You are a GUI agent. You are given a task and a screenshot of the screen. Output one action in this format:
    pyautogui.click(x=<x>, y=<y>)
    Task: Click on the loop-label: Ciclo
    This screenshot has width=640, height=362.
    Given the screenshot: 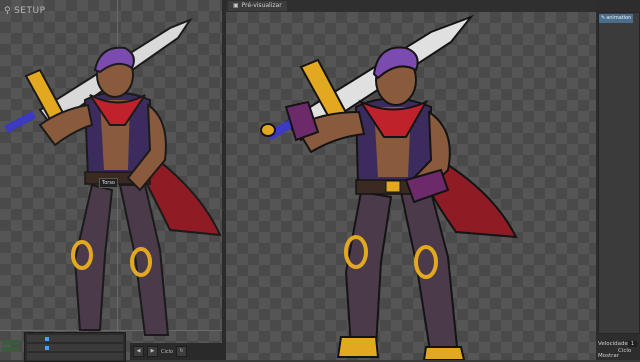 What is the action you would take?
    pyautogui.click(x=625, y=351)
    